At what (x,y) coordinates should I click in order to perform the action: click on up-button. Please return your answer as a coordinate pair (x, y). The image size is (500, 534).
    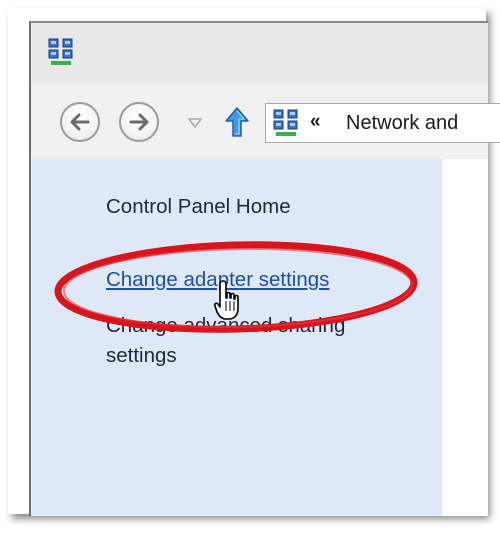
    Looking at the image, I should click on (237, 124).